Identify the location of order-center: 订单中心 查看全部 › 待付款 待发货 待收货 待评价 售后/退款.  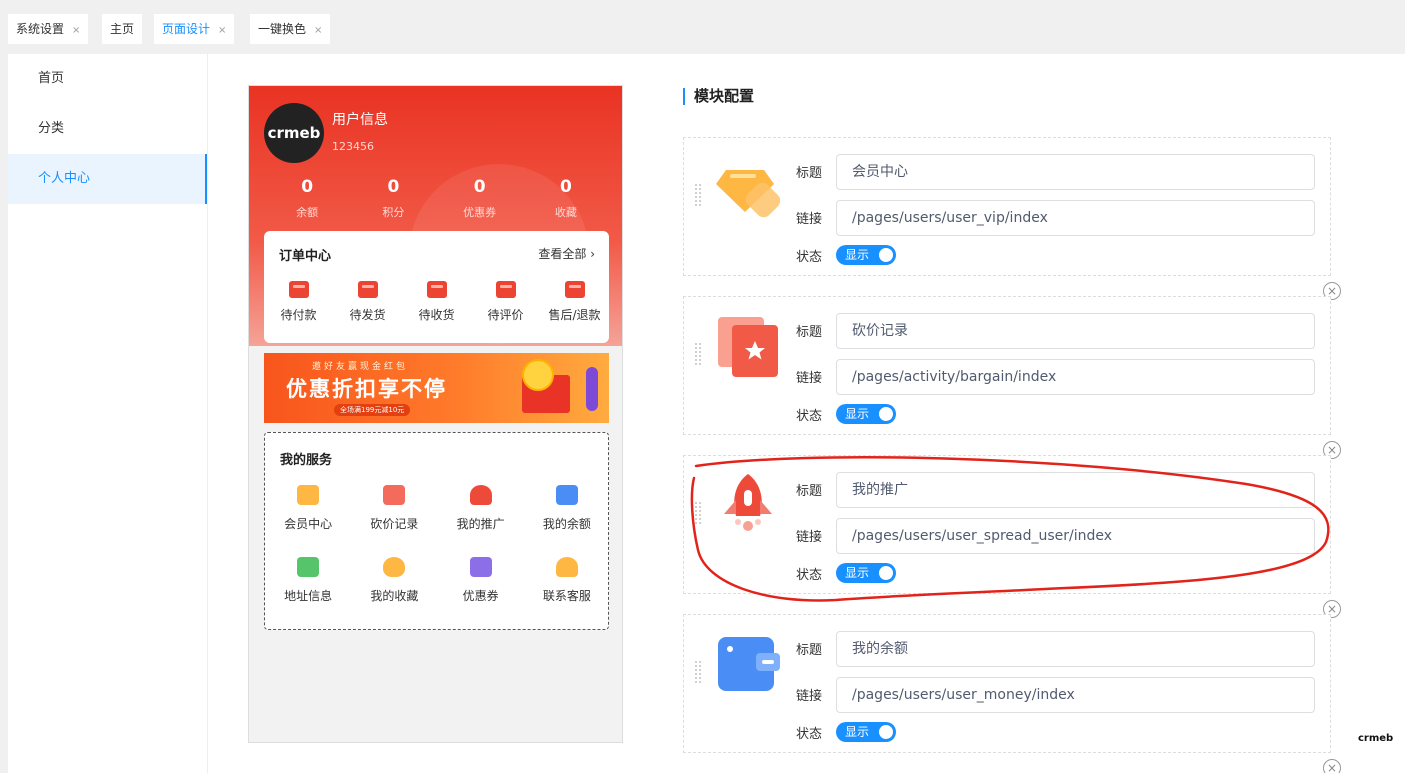
(436, 287).